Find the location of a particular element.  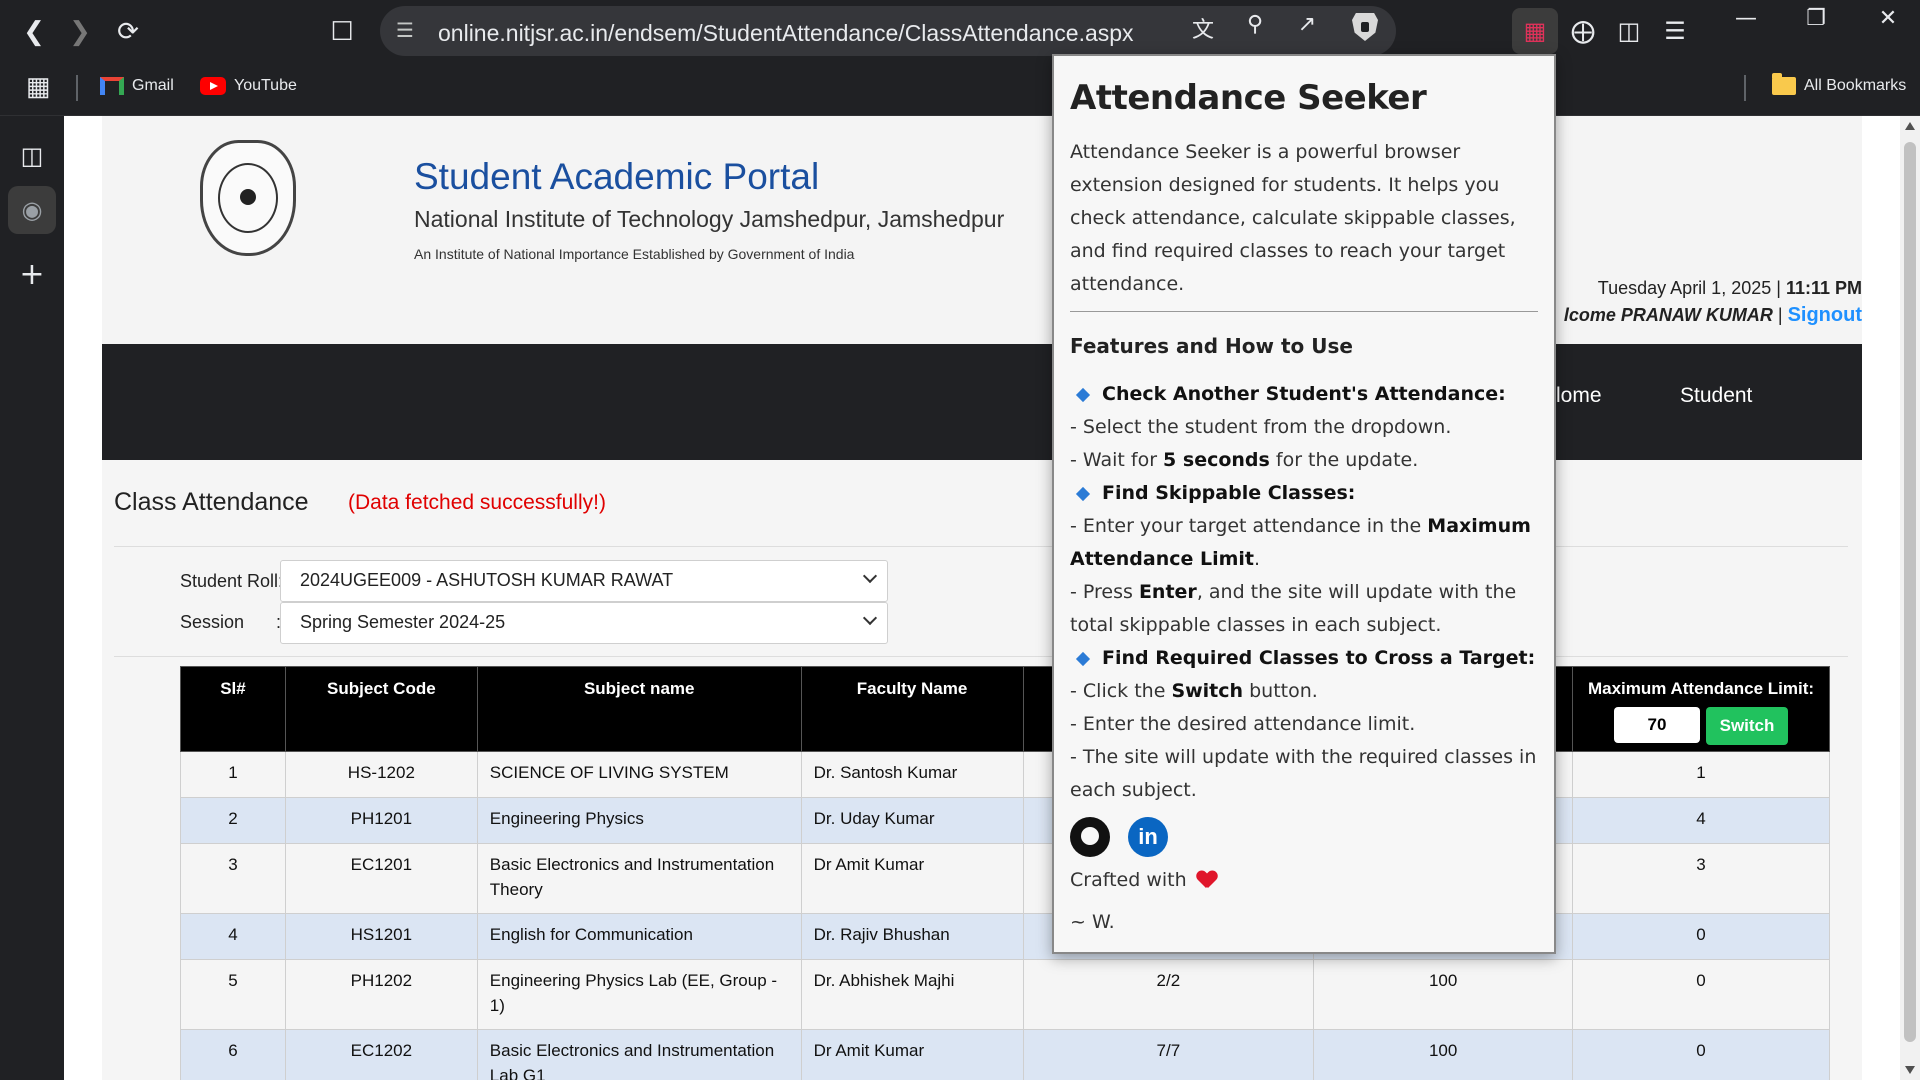

cell-percentage: 100 is located at coordinates (1443, 994).